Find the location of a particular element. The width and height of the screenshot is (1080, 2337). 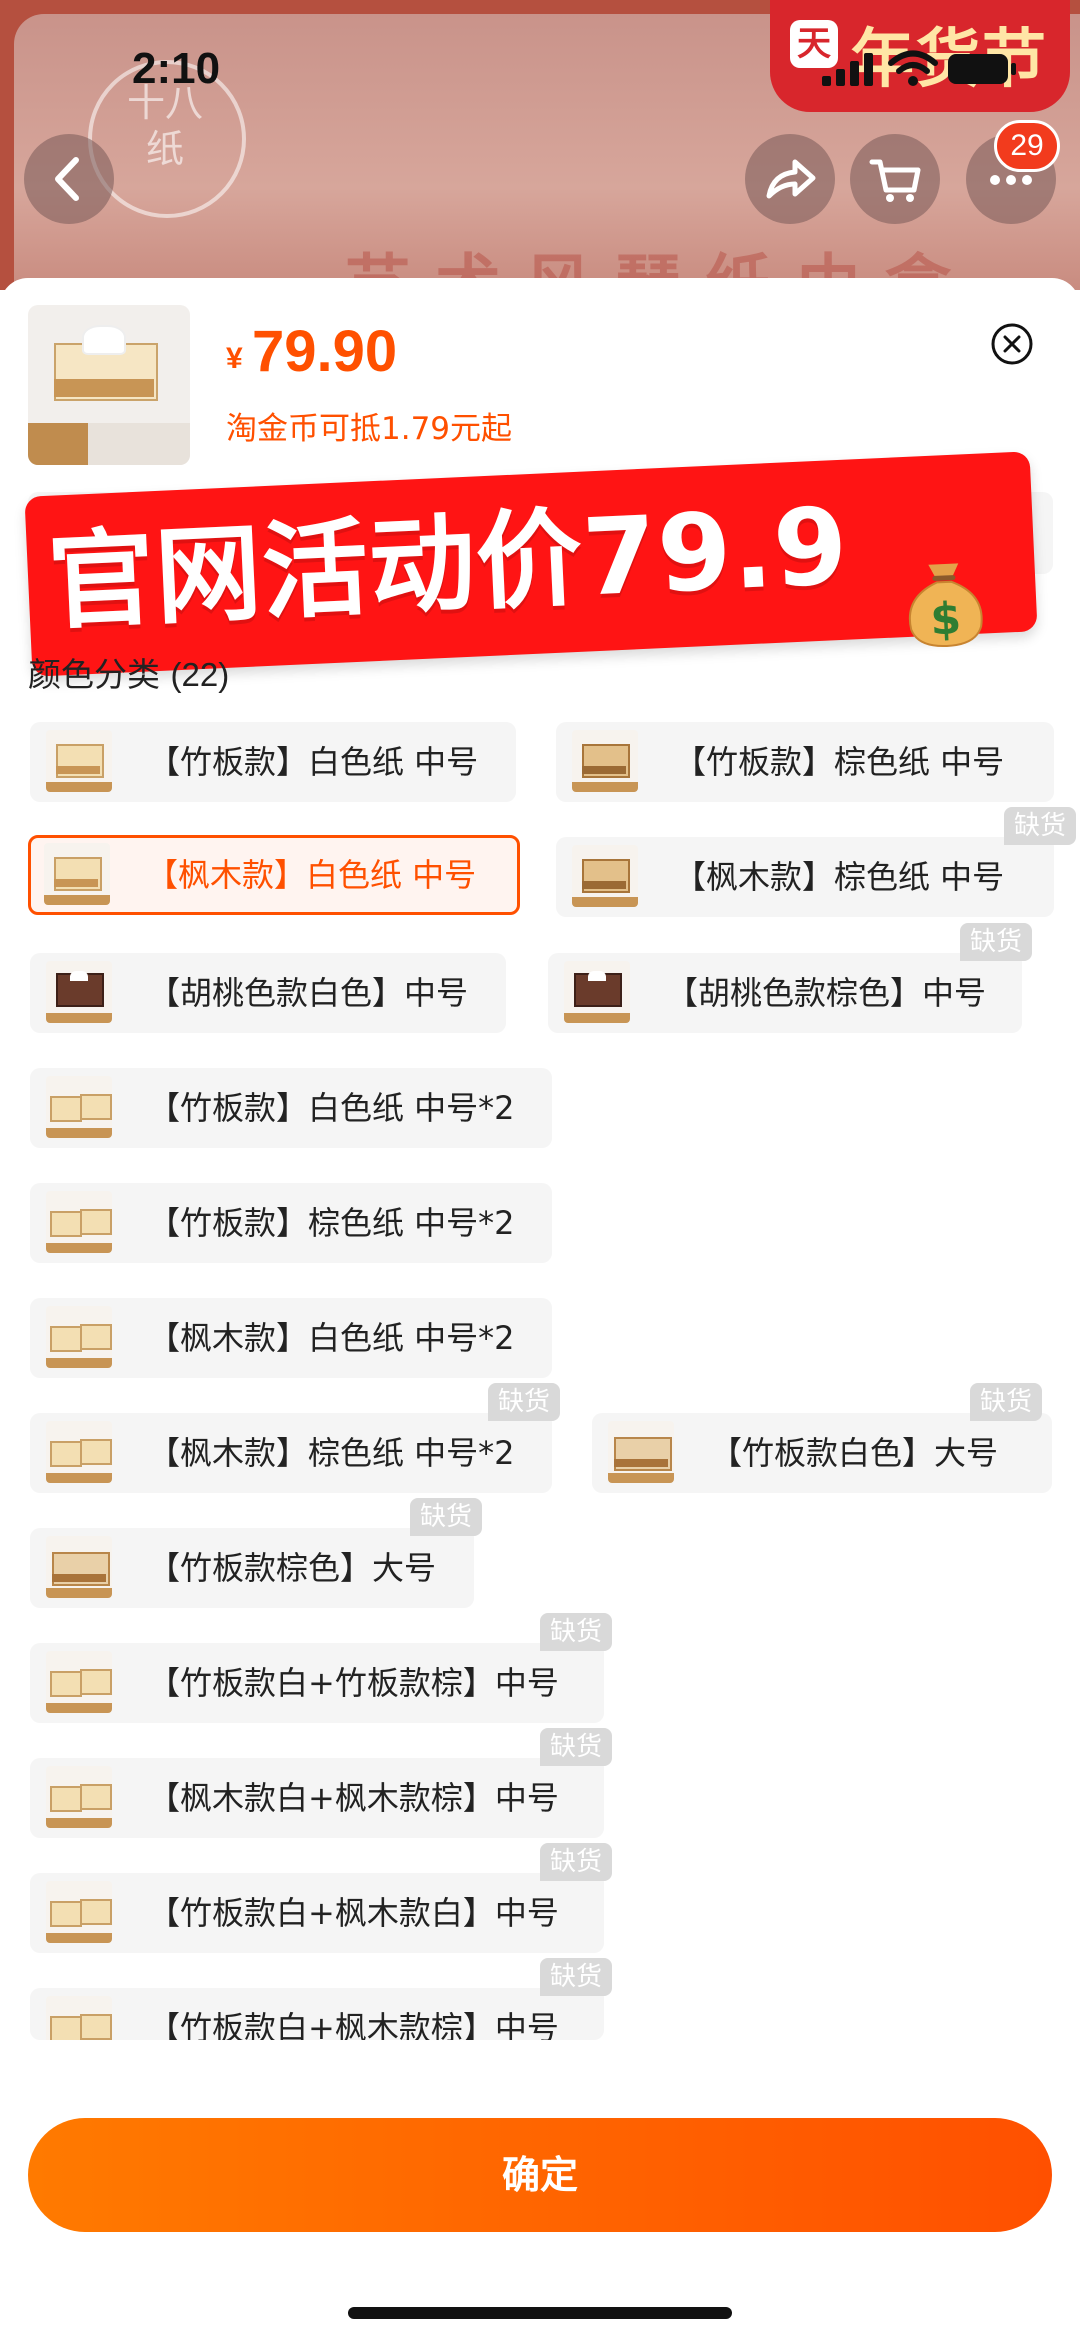

sku-option-label: 【竹板款】白色纸 中号 is located at coordinates (313, 762).